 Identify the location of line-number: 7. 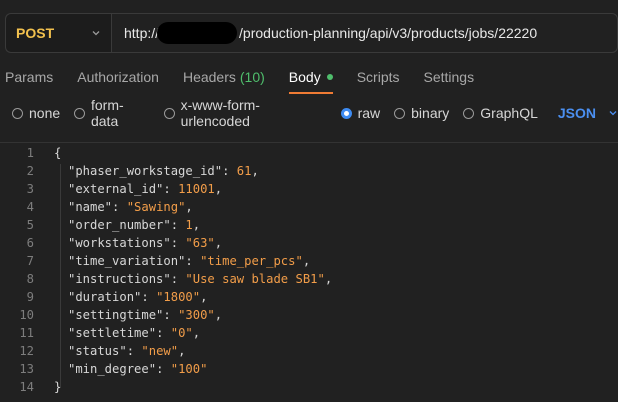
(30, 261).